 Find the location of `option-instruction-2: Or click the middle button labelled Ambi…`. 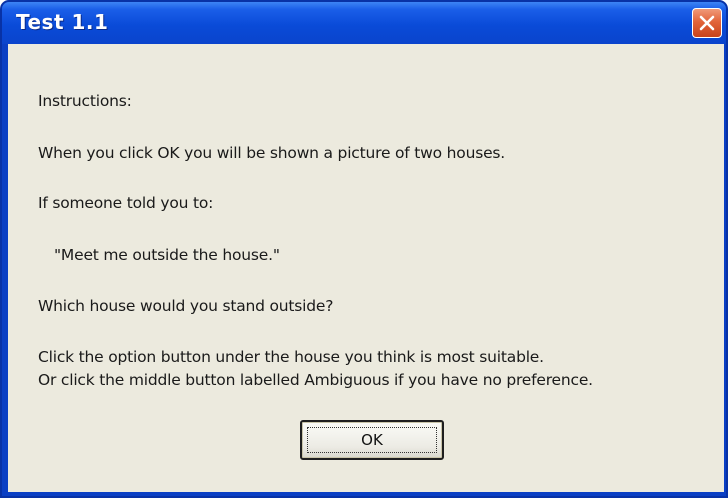

option-instruction-2: Or click the middle button labelled Ambi… is located at coordinates (315, 380).